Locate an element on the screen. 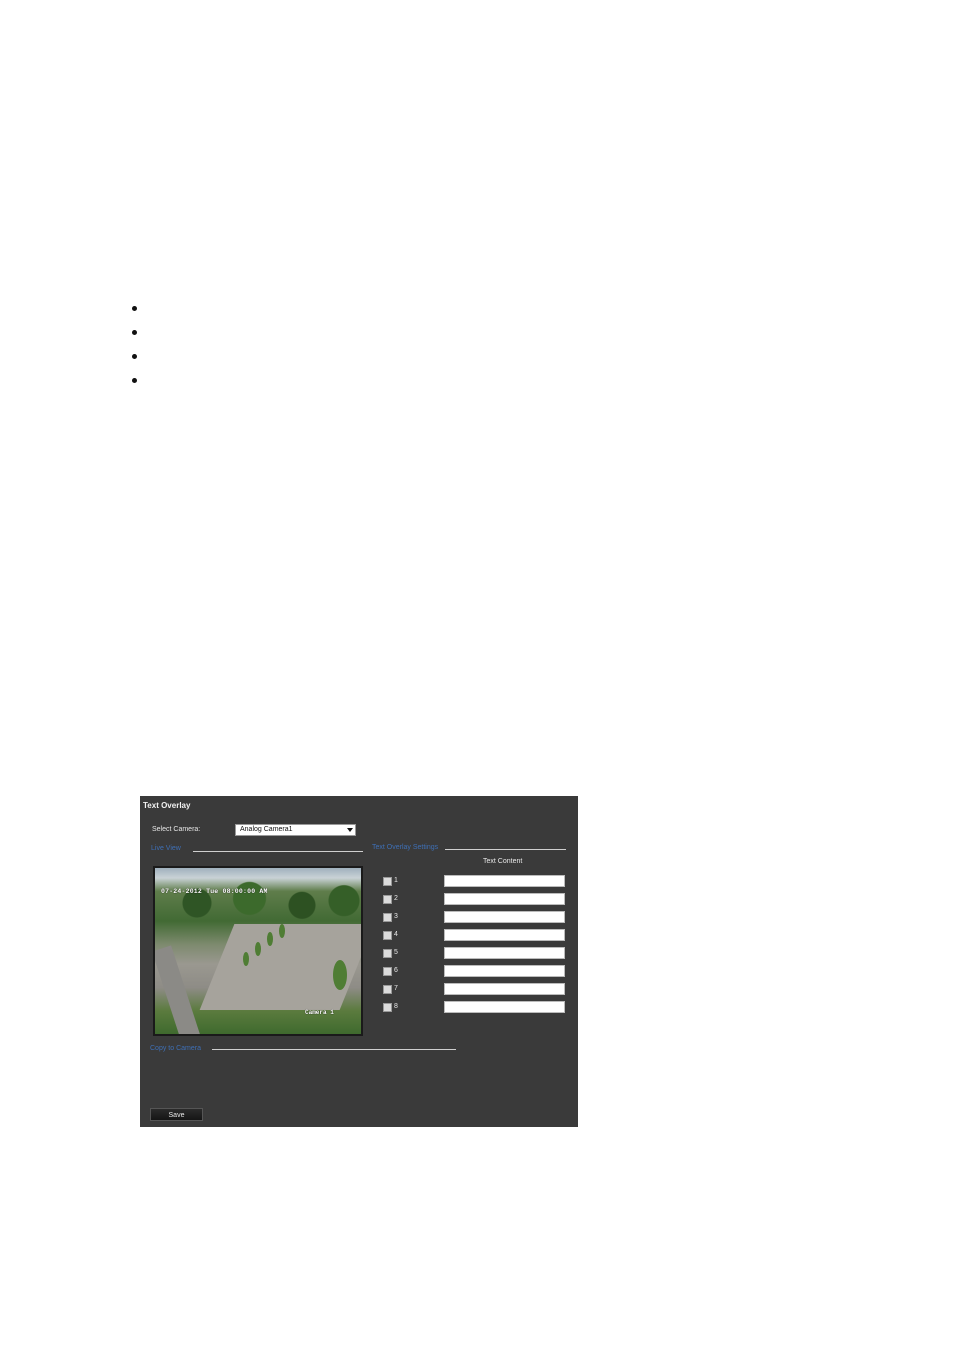 Image resolution: width=954 pixels, height=1349 pixels. live-view-trees is located at coordinates (258, 903).